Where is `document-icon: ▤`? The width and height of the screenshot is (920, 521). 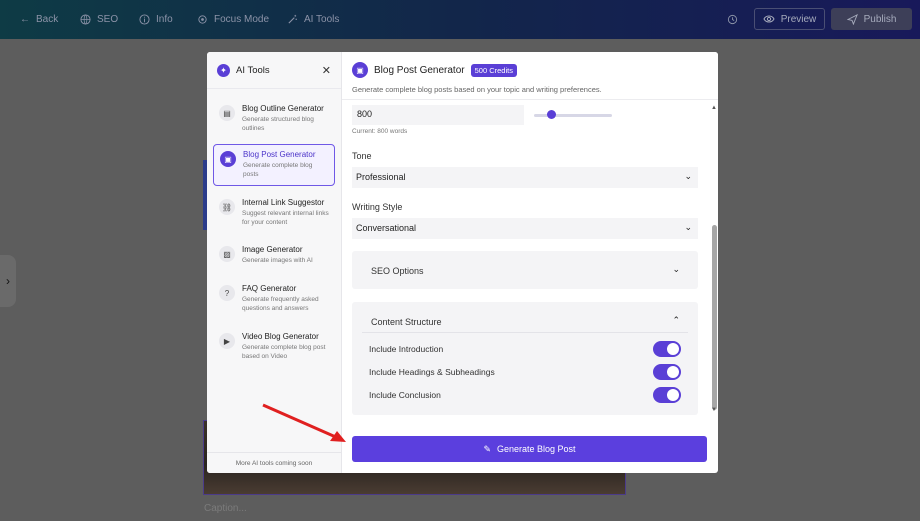
document-icon: ▤ is located at coordinates (227, 113).